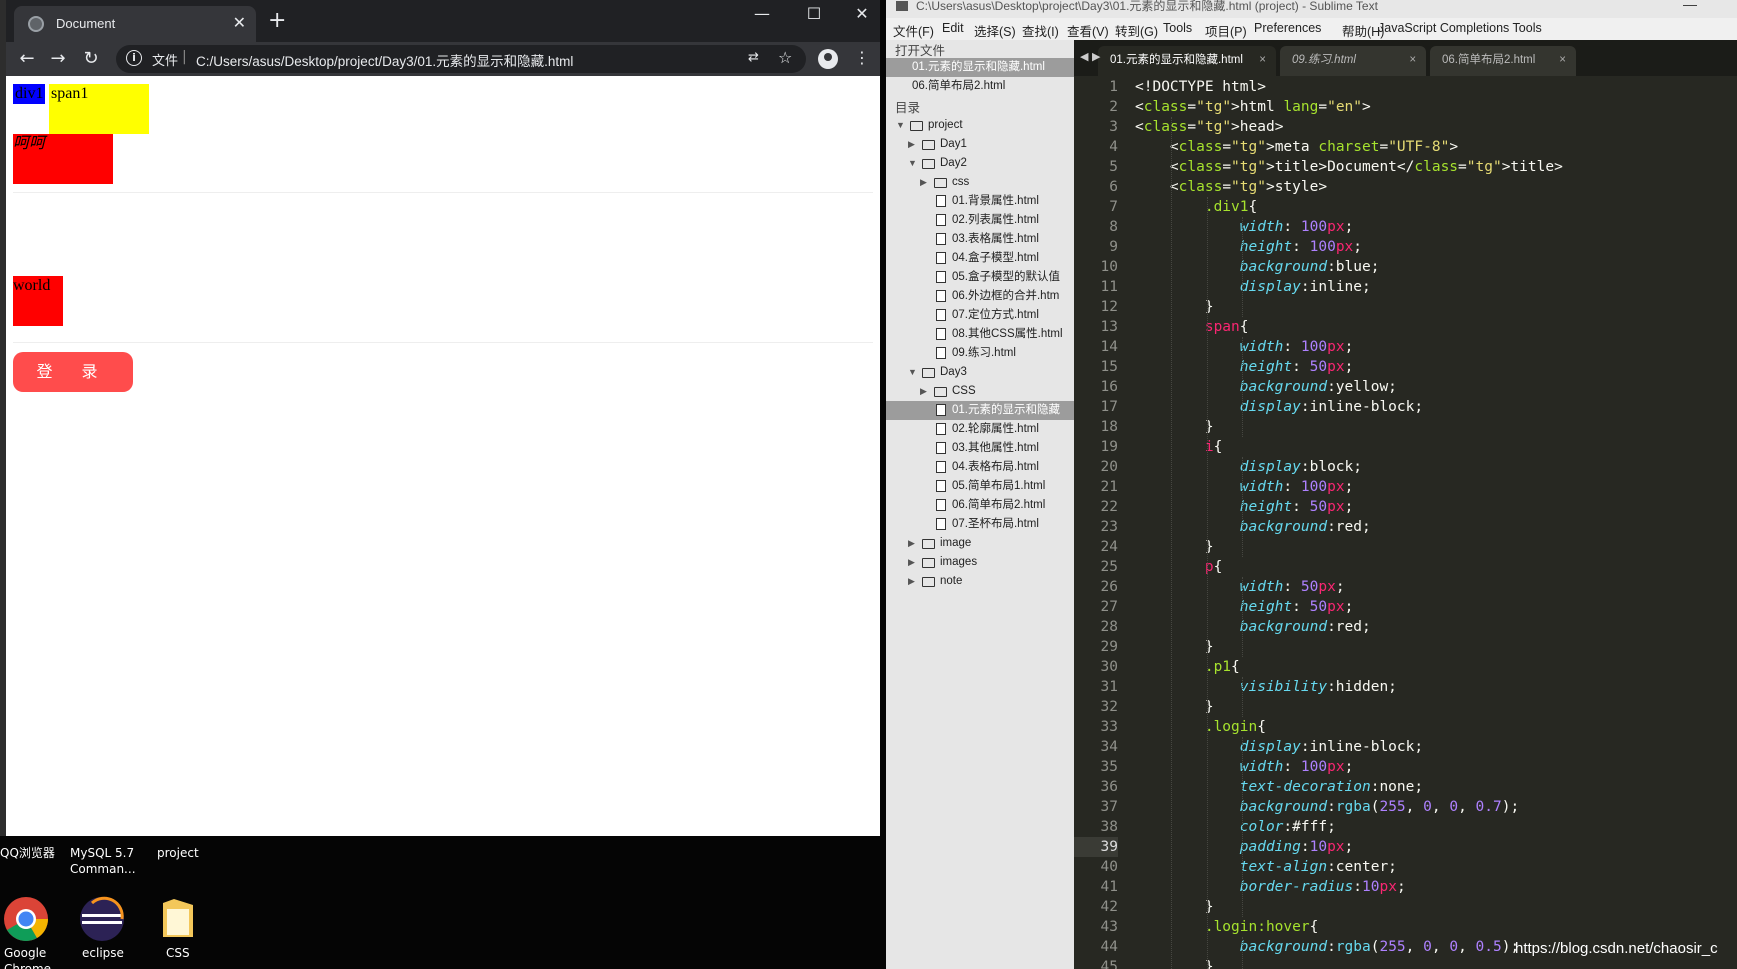 The width and height of the screenshot is (1737, 969). I want to click on tree-folder-item: ▶ images, so click(980, 562).